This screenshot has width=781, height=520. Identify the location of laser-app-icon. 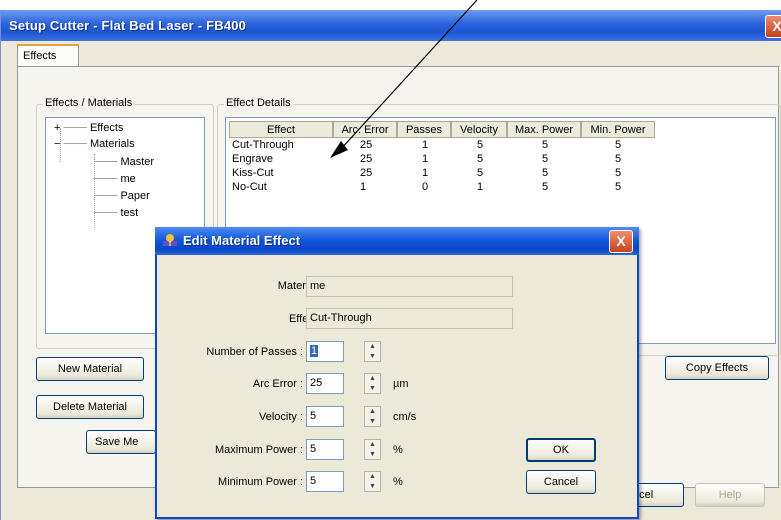
(170, 240).